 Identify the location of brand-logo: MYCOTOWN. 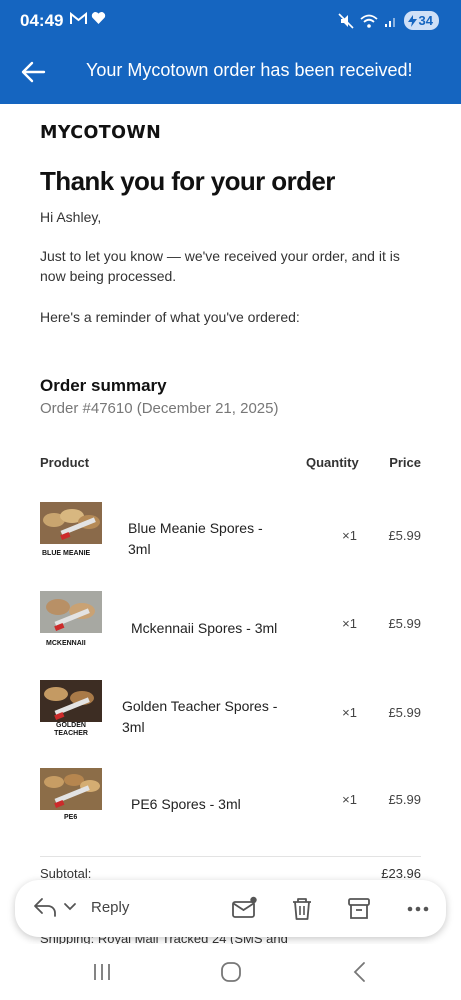
(100, 132).